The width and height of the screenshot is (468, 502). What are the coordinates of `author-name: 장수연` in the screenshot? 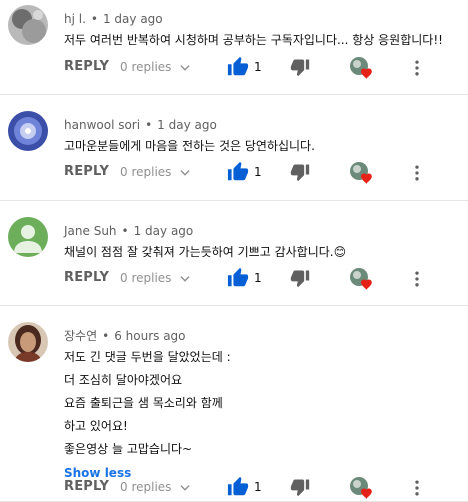 It's located at (80, 336).